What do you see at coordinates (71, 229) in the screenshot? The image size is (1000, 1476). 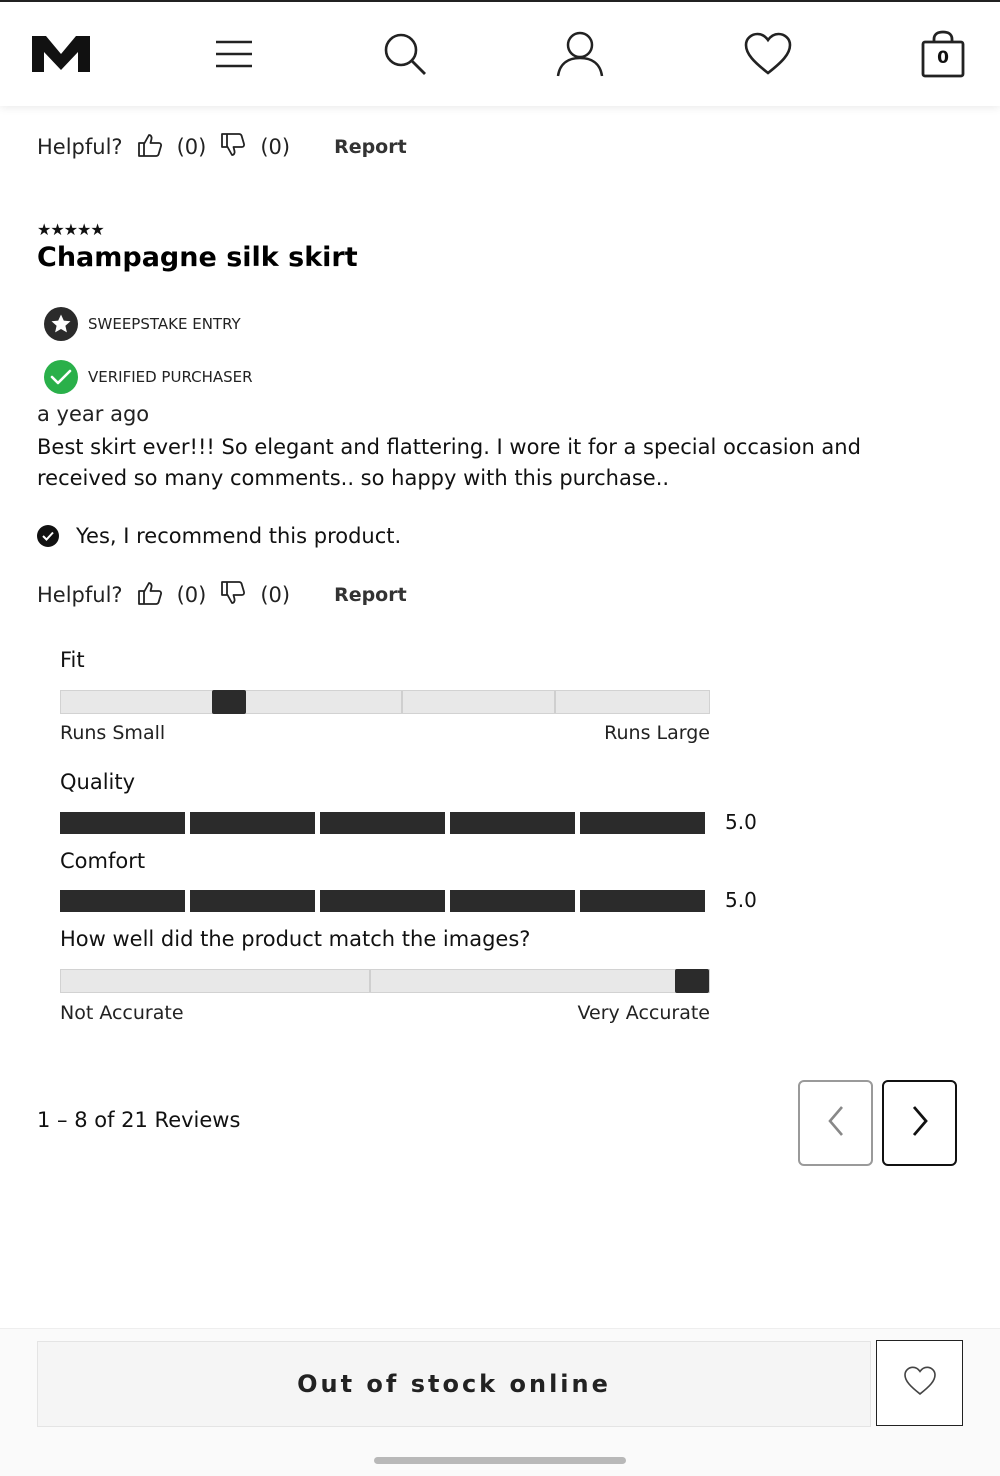 I see `star-rating: ★★★★★` at bounding box center [71, 229].